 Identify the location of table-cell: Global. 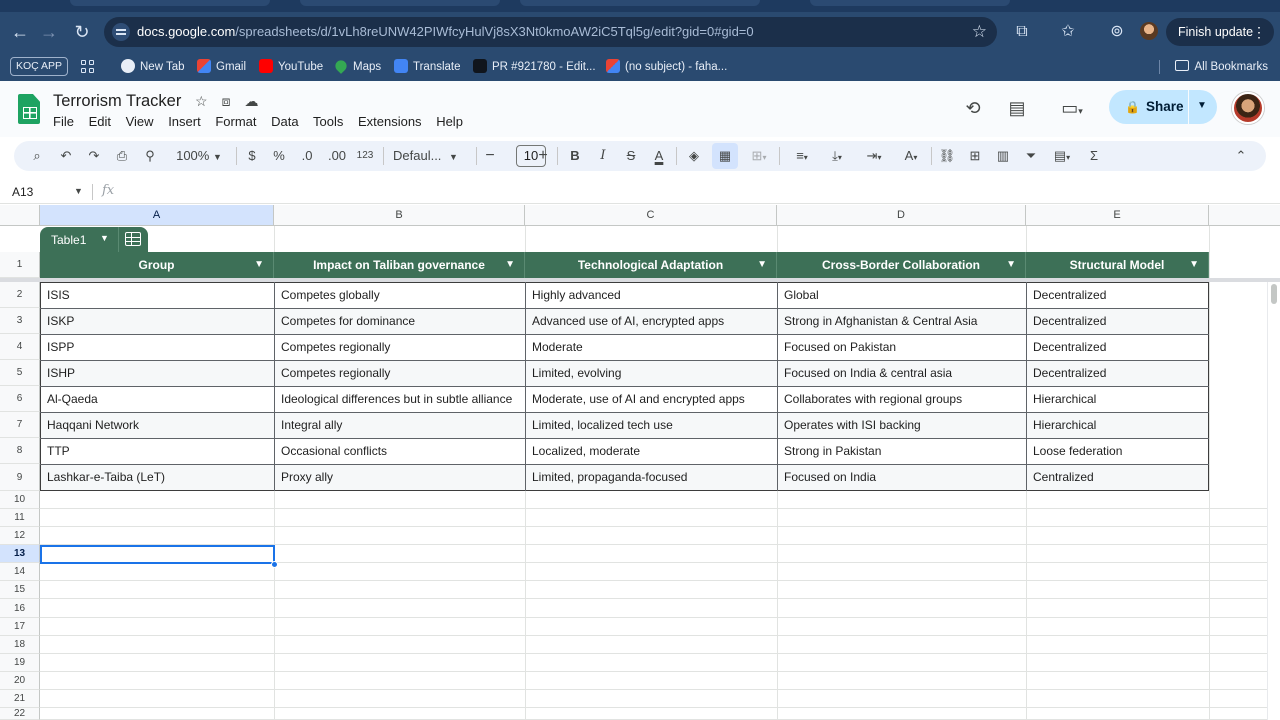
(901, 295).